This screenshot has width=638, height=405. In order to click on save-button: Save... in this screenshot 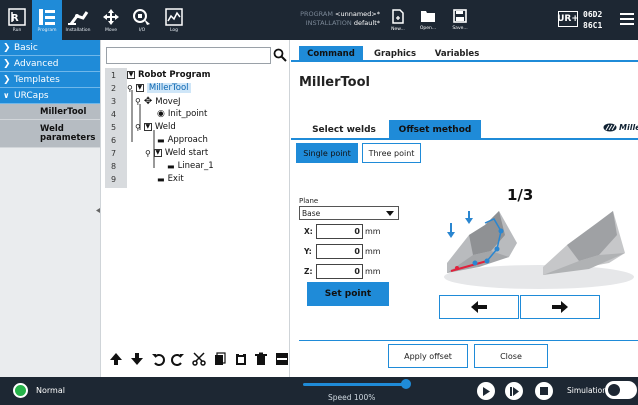, I will do `click(460, 20)`.